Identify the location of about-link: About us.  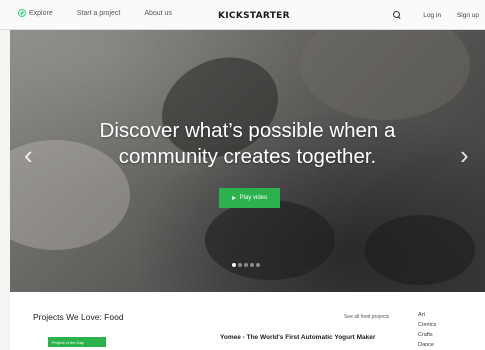
(158, 13).